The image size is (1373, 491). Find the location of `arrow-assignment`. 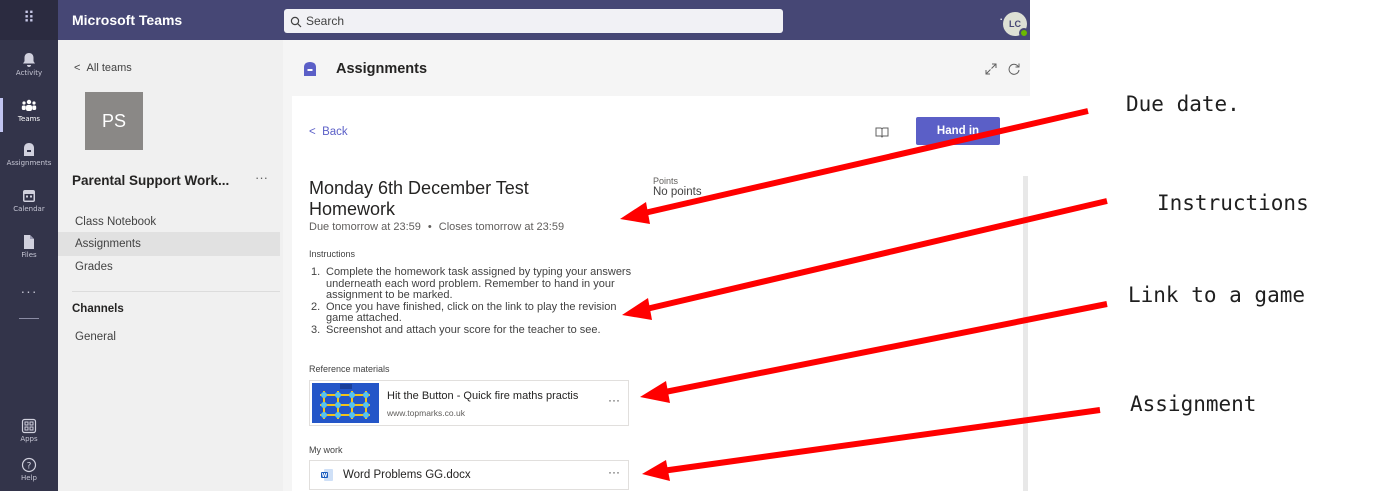

arrow-assignment is located at coordinates (881, 440).